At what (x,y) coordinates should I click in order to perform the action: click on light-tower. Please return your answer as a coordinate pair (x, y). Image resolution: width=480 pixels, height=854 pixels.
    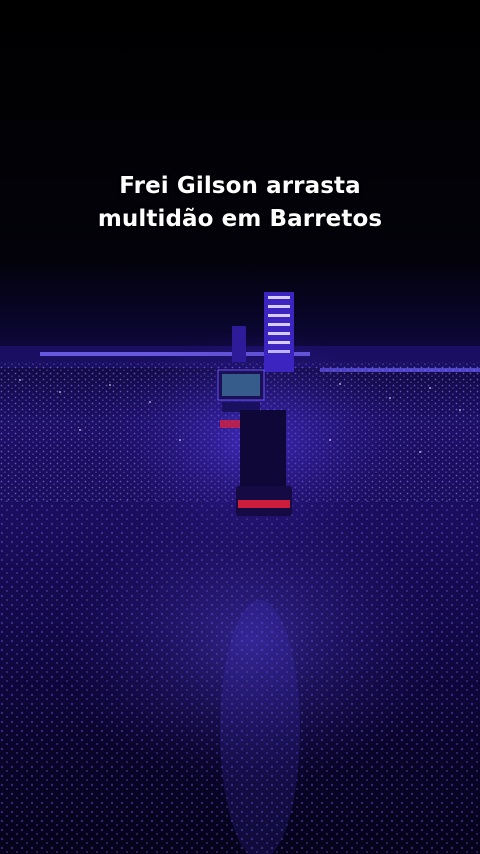
    Looking at the image, I should click on (279, 332).